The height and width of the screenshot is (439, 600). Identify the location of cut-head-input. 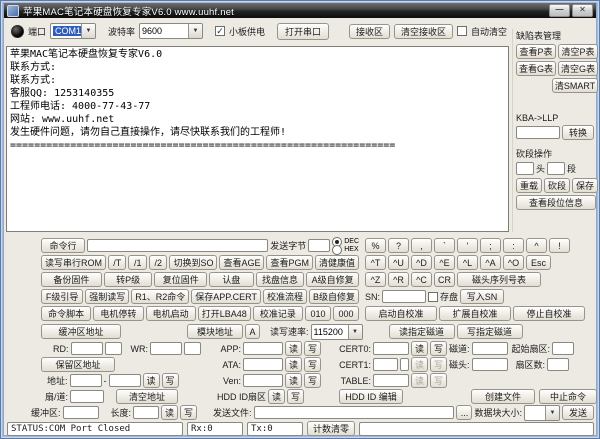
(525, 168).